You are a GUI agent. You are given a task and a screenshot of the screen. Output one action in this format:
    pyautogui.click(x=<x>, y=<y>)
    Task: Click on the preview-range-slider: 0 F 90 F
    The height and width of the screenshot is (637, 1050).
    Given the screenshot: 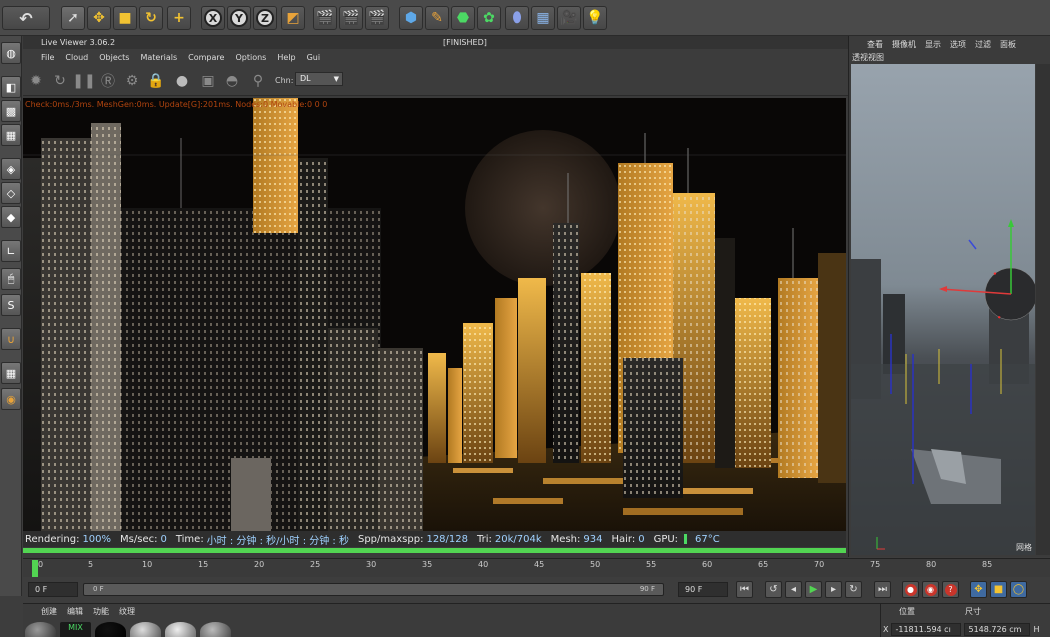 What is the action you would take?
    pyautogui.click(x=373, y=589)
    